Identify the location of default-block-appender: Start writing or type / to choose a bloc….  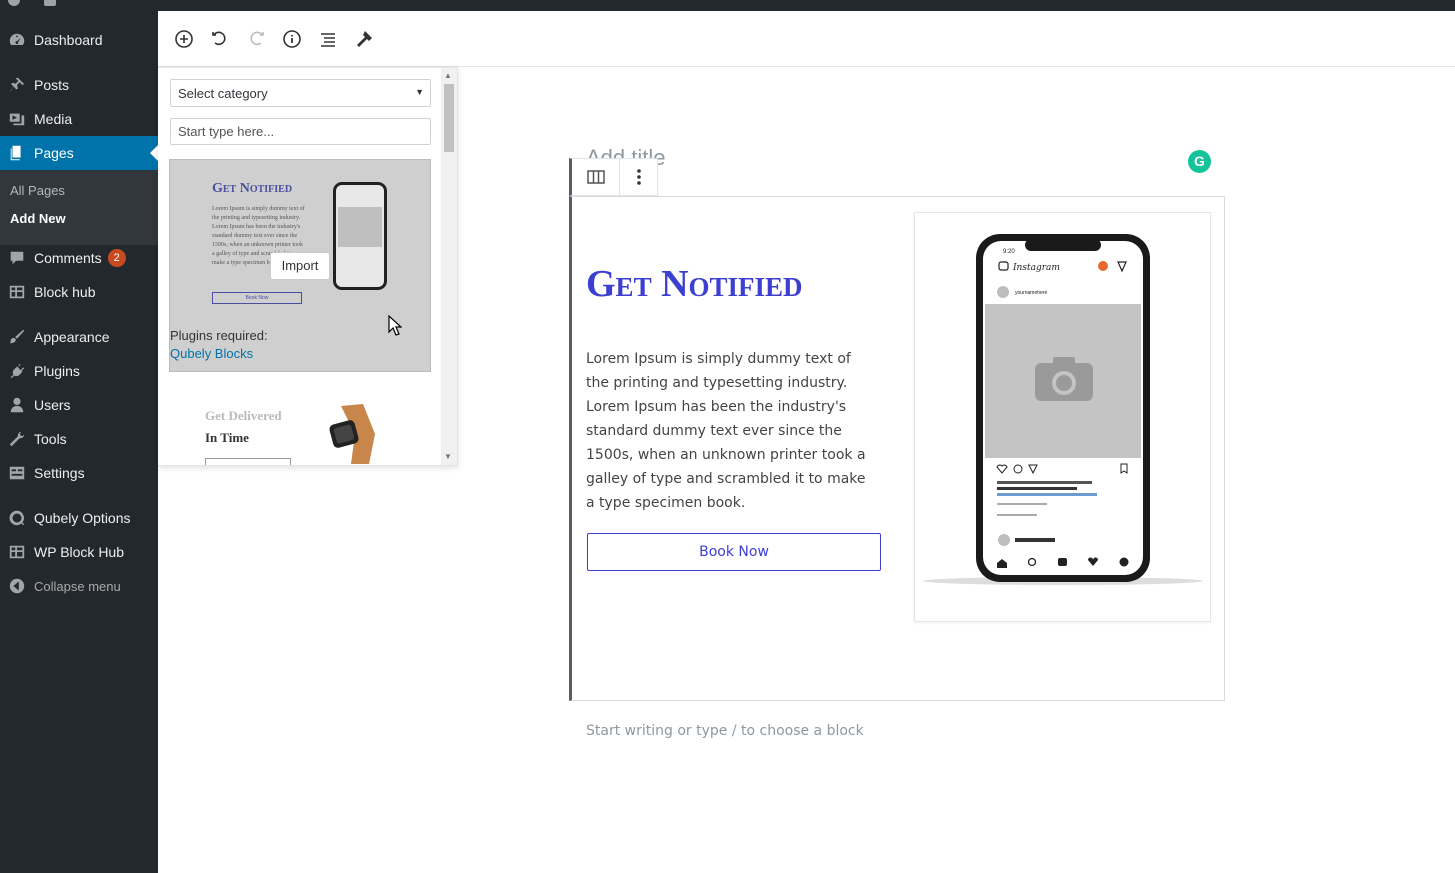
(725, 731).